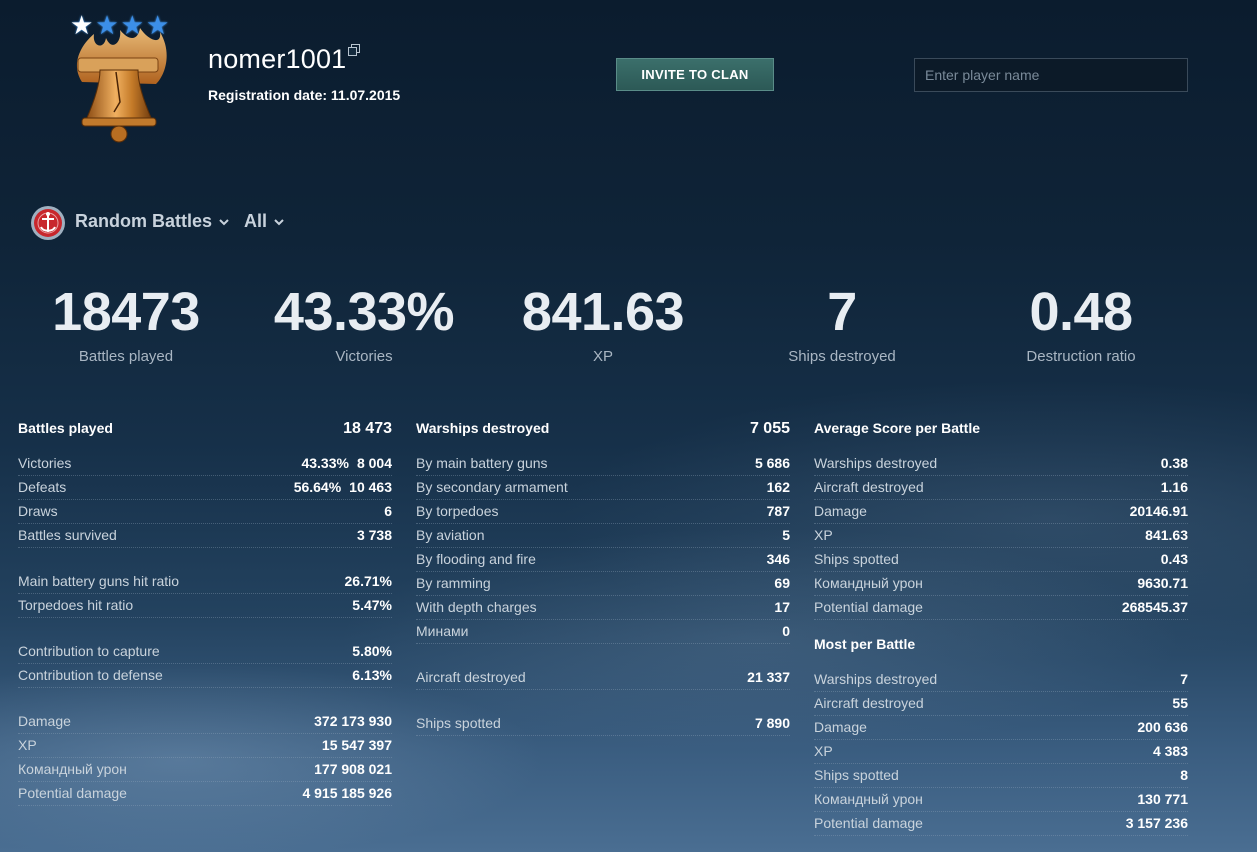  Describe the element at coordinates (1170, 751) in the screenshot. I see `stat-value: 4 383` at that location.